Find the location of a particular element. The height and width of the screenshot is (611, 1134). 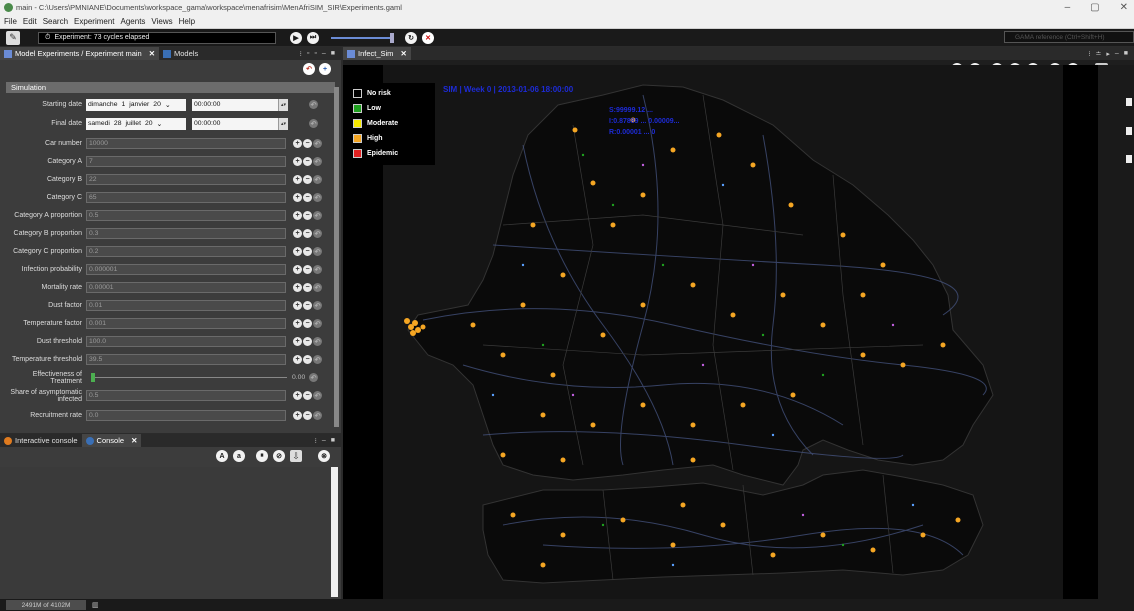

reference-search-input: GAMA reference (Ctrl+Shift+H) is located at coordinates (1069, 37).